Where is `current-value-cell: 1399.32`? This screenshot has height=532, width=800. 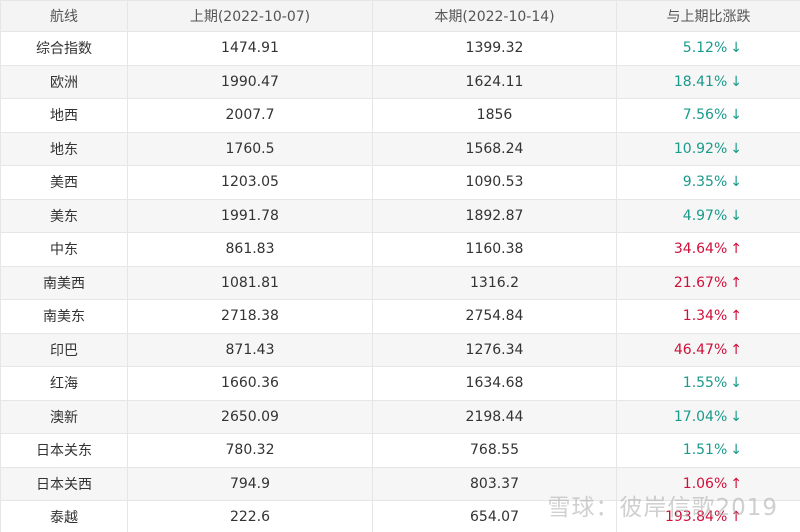
current-value-cell: 1399.32 is located at coordinates (494, 48).